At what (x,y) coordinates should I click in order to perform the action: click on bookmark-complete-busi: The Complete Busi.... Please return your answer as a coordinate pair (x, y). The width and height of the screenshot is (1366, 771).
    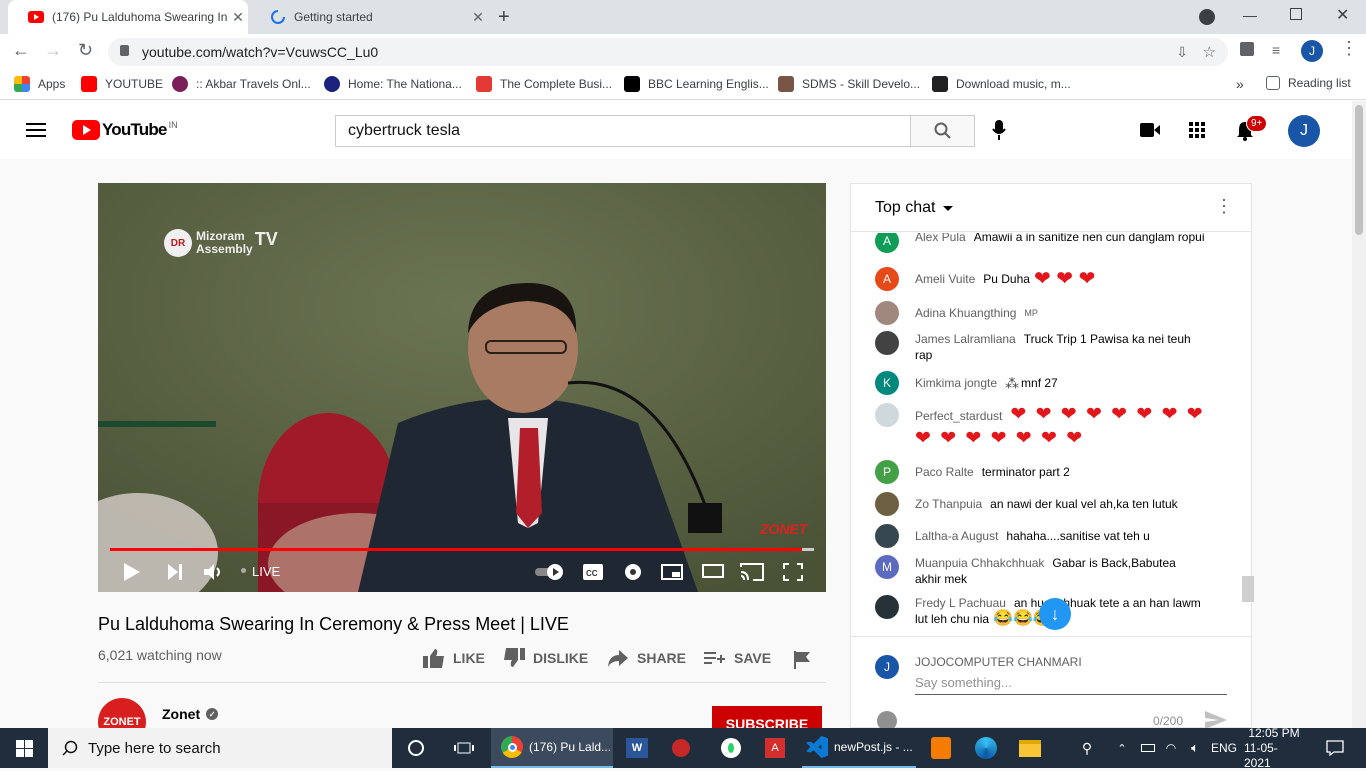
    Looking at the image, I should click on (544, 84).